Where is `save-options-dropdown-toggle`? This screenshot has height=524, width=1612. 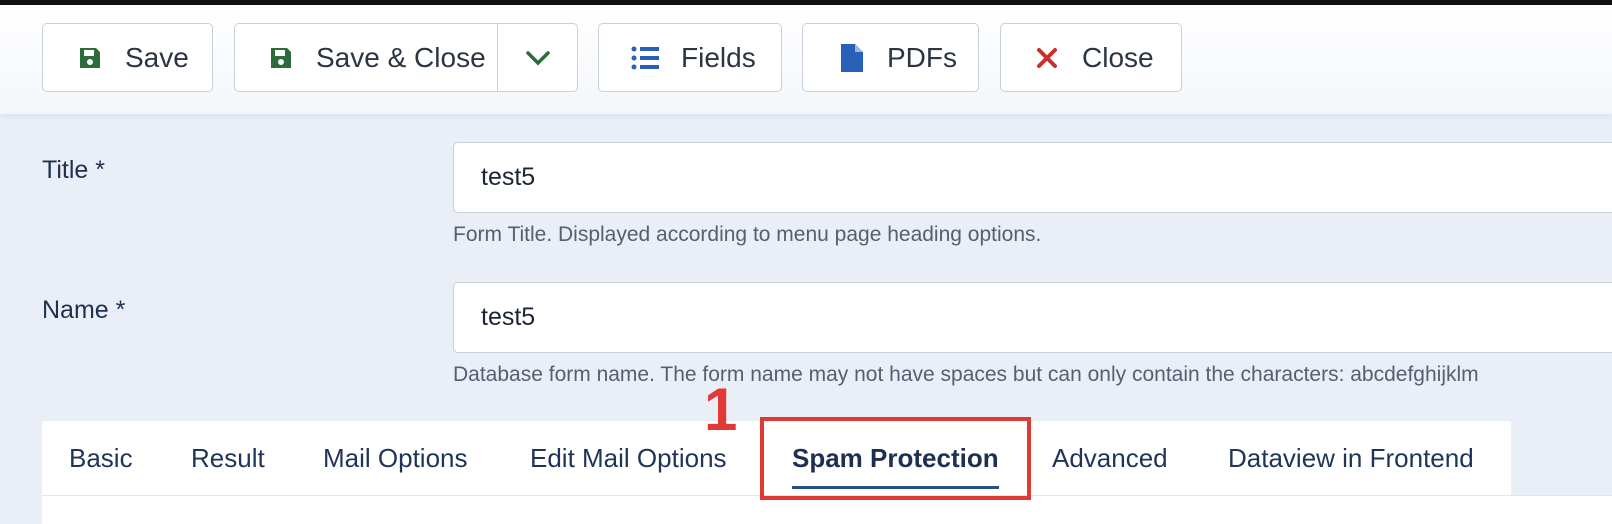
save-options-dropdown-toggle is located at coordinates (537, 57).